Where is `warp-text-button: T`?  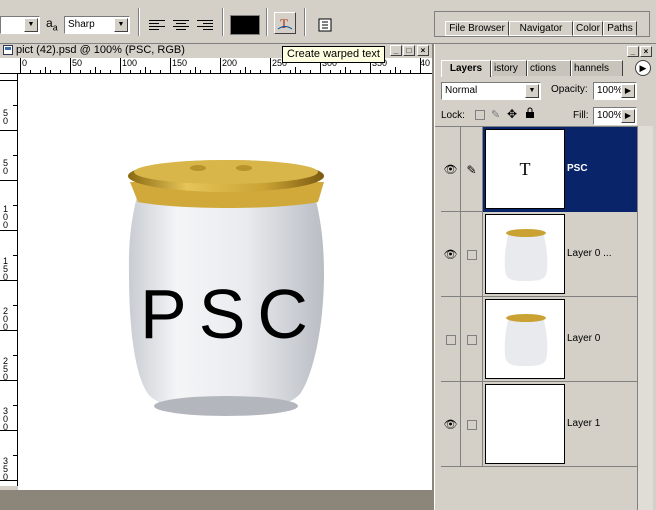 warp-text-button: T is located at coordinates (285, 23).